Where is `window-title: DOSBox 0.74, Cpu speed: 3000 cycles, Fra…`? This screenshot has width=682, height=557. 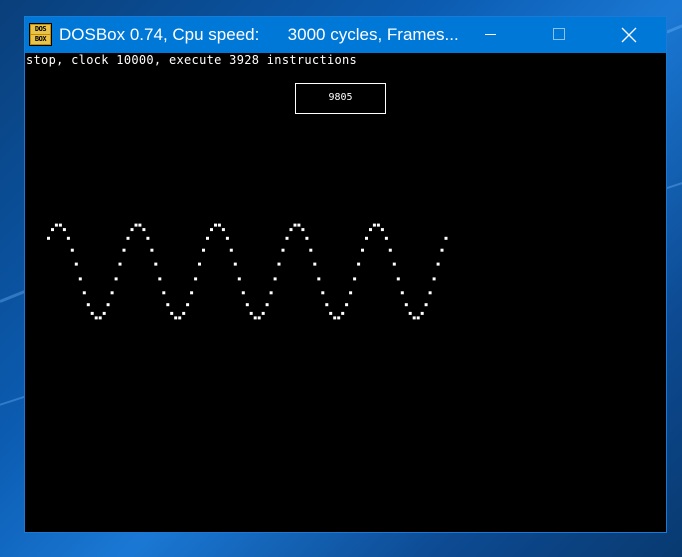 window-title: DOSBox 0.74, Cpu speed: 3000 cycles, Fra… is located at coordinates (259, 34).